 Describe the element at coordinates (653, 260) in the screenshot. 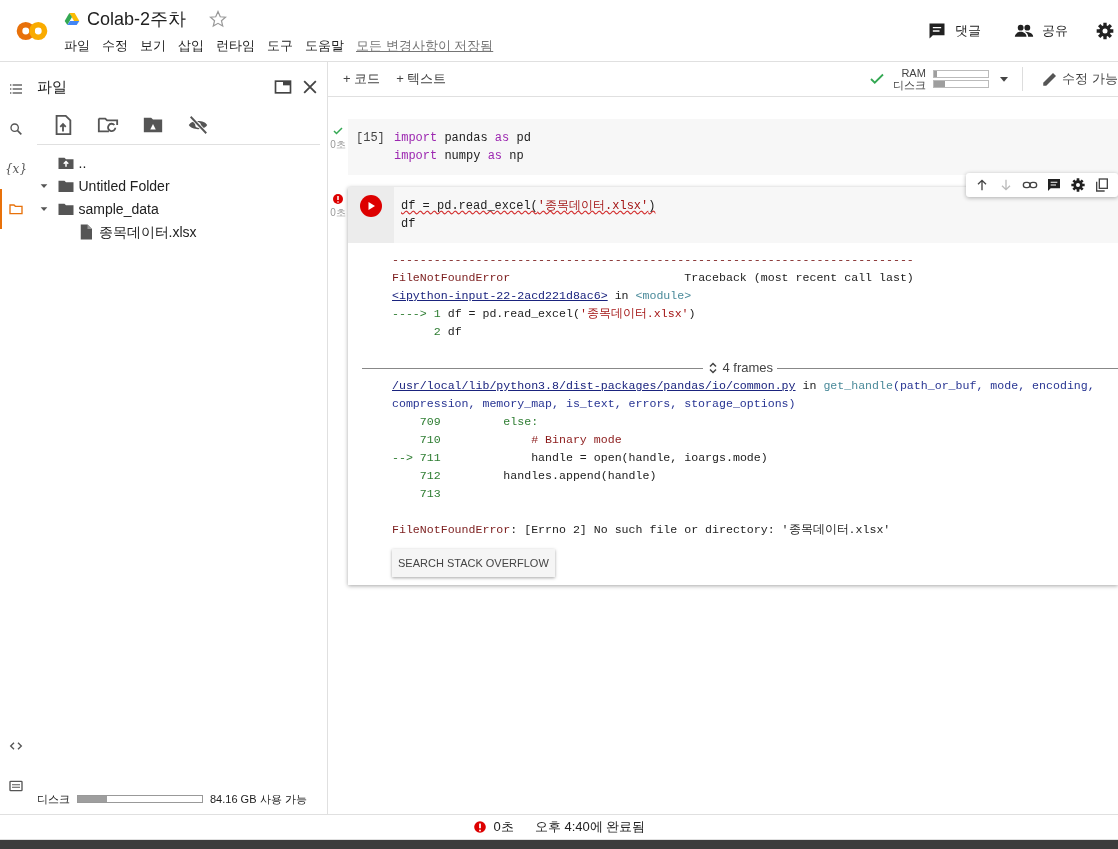

I see `output-line: ---------------------------------------------------------------------------` at that location.